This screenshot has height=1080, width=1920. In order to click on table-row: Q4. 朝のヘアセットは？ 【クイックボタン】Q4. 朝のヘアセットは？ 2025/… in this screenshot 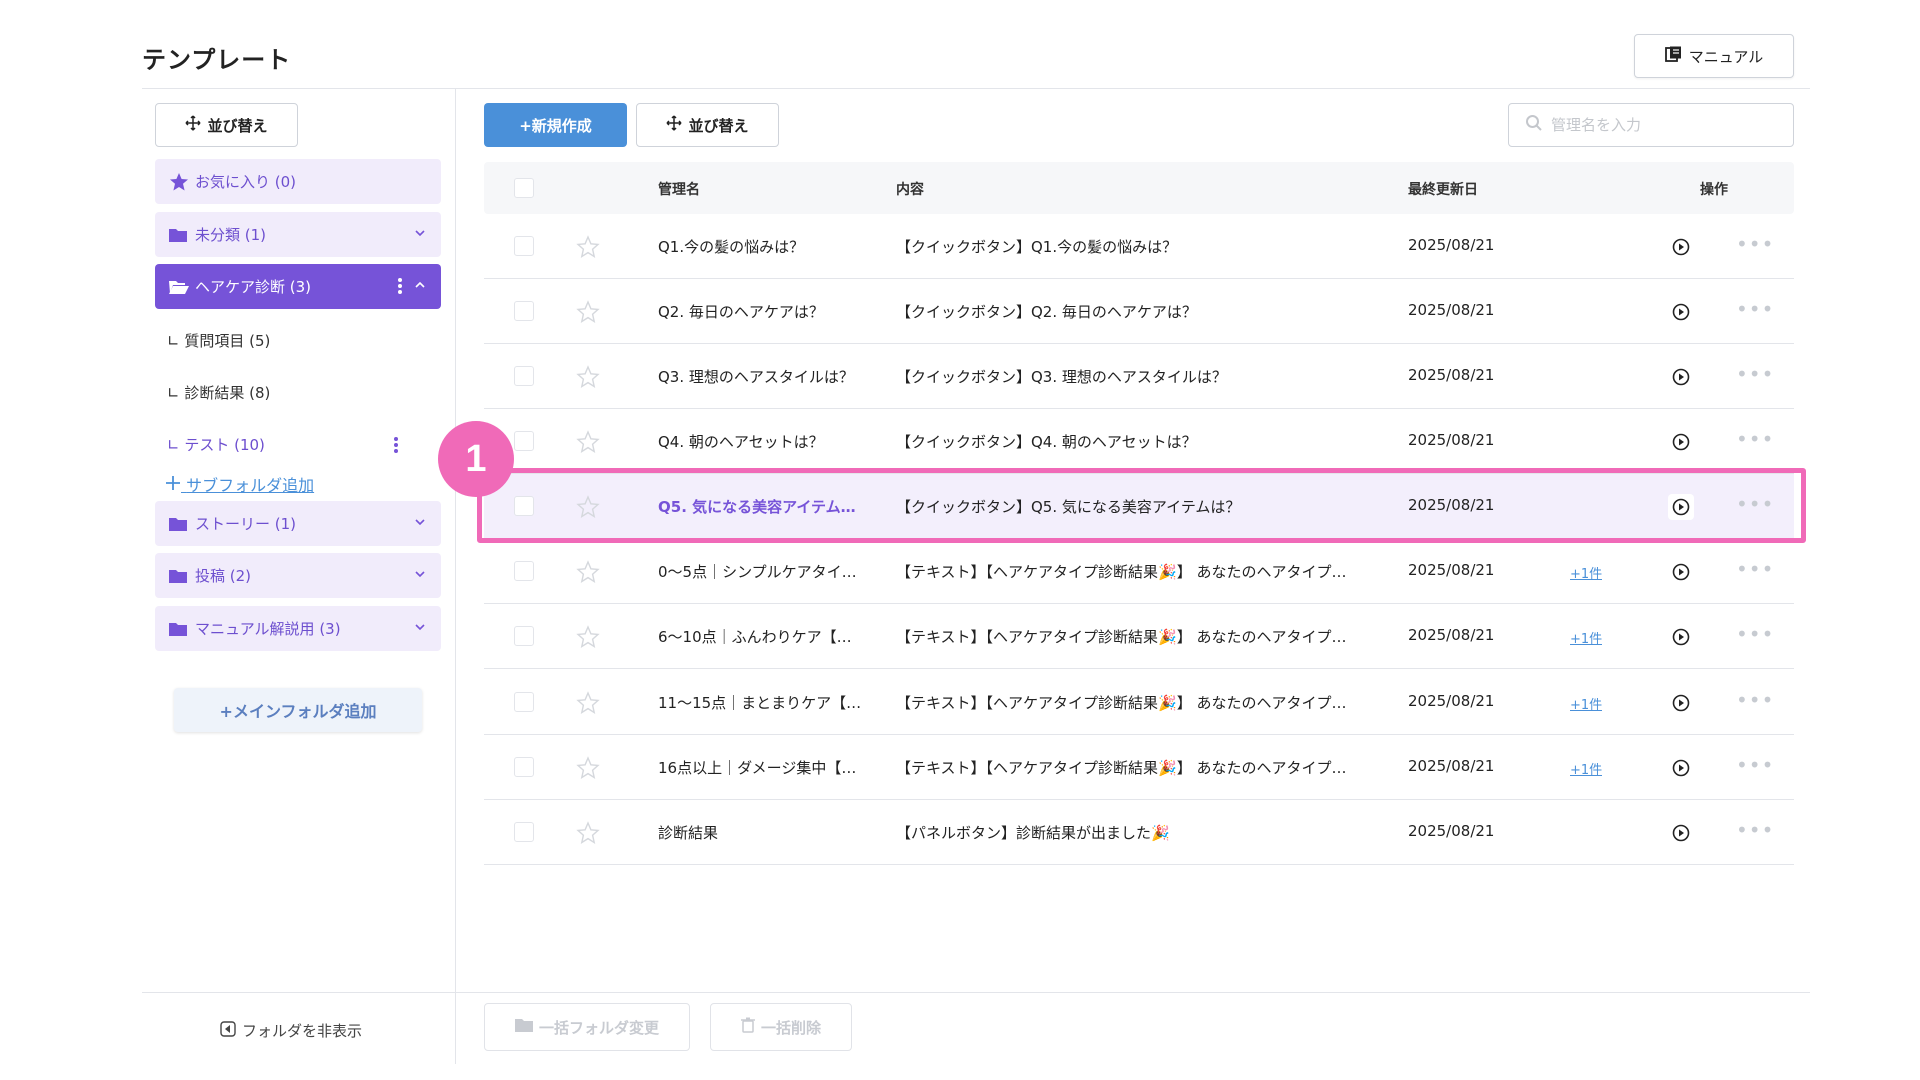, I will do `click(1139, 441)`.